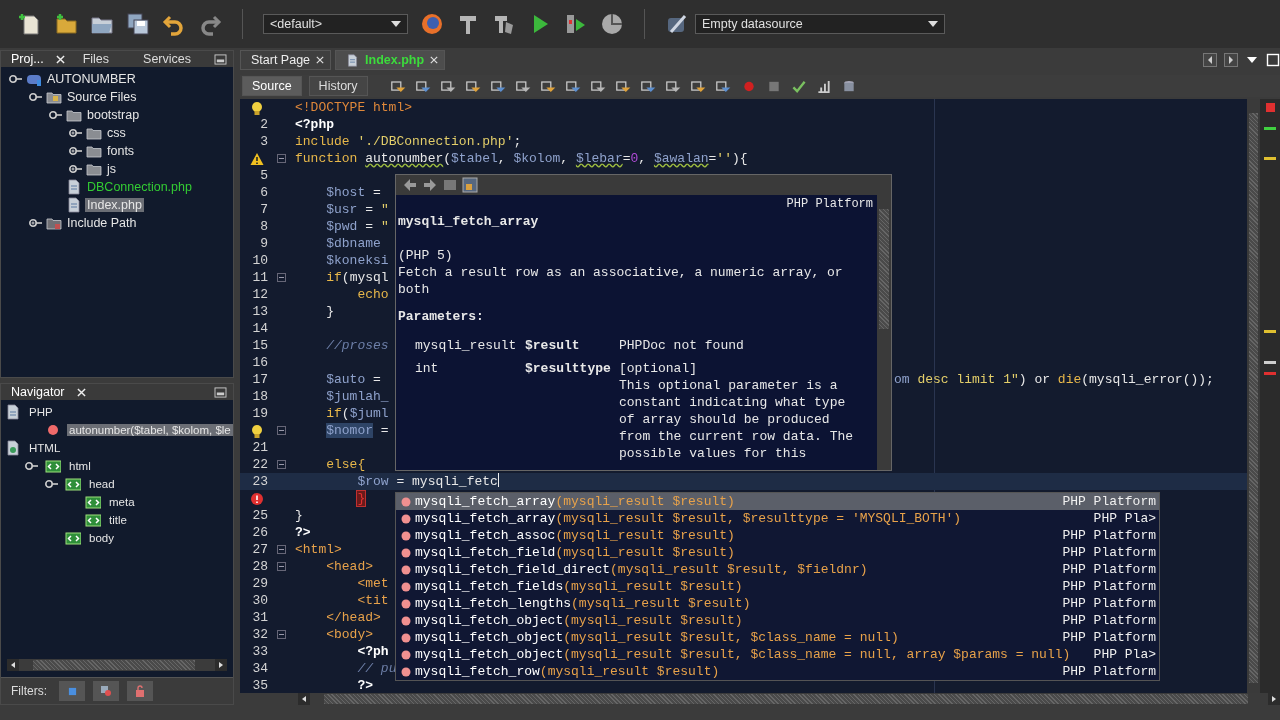 This screenshot has width=1280, height=720. Describe the element at coordinates (41, 412) in the screenshot. I see `tree-item: PHP` at that location.